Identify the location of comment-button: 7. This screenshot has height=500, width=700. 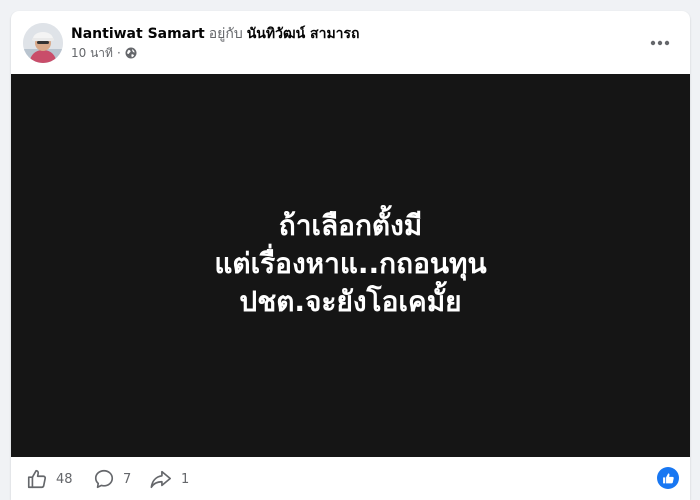
(112, 479).